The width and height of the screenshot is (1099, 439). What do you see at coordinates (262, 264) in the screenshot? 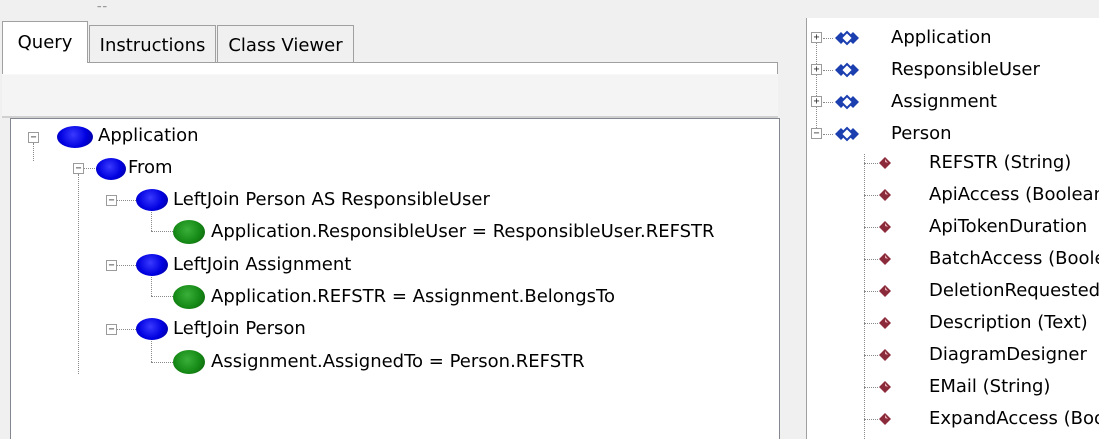
I see `tree-node-label: LeftJoin Assignment` at bounding box center [262, 264].